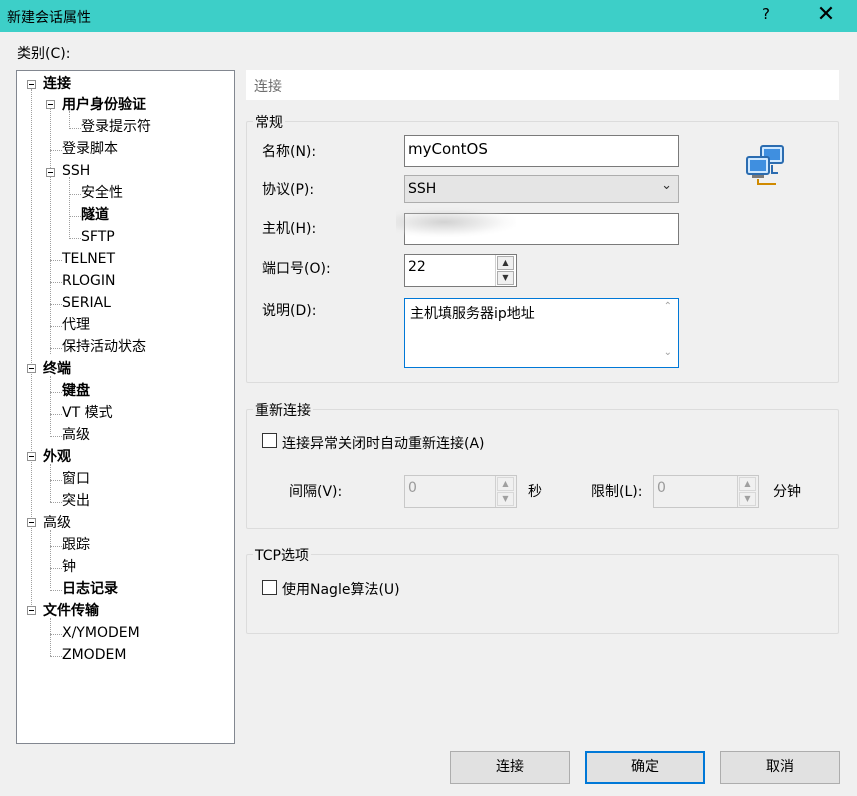  Describe the element at coordinates (57, 84) in the screenshot. I see `tree-item-connection: 连接` at that location.